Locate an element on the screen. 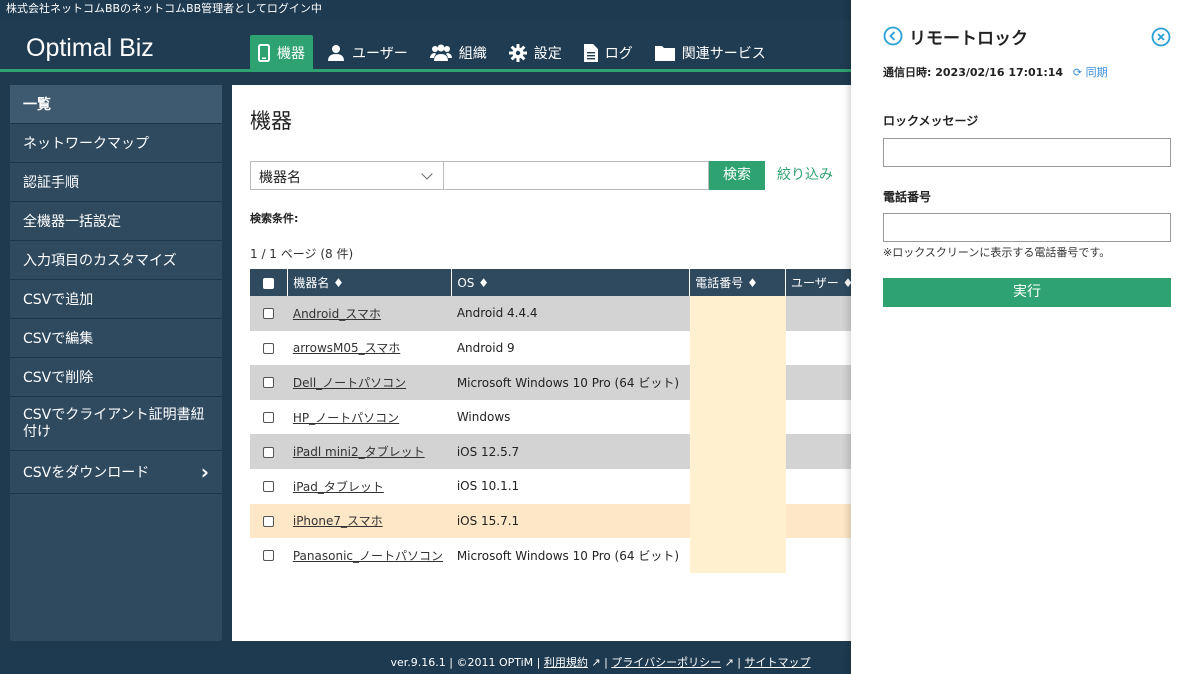 This screenshot has width=1200, height=674. sidebar-item-label: CSVで削除 is located at coordinates (58, 378).